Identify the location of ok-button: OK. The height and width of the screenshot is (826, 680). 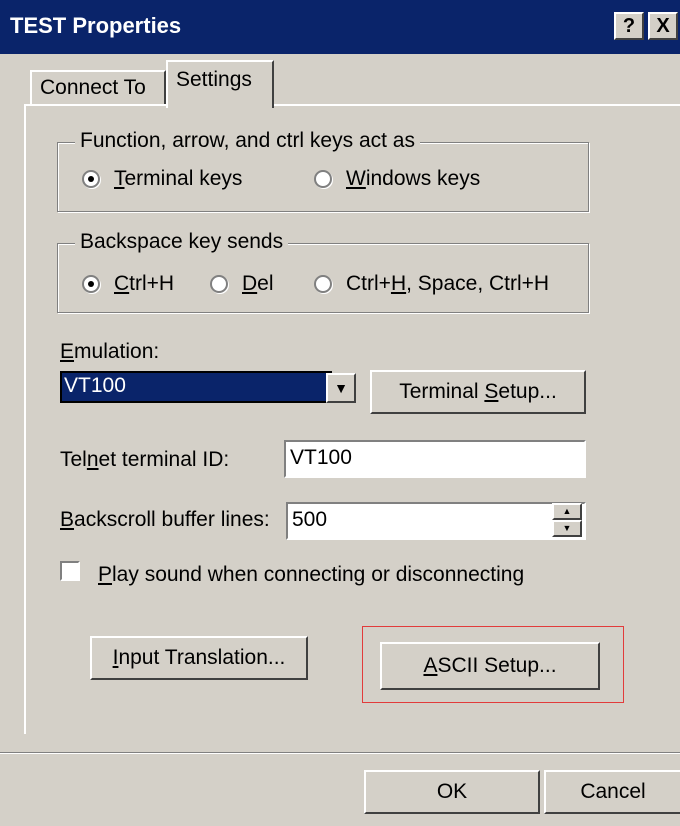
(452, 792).